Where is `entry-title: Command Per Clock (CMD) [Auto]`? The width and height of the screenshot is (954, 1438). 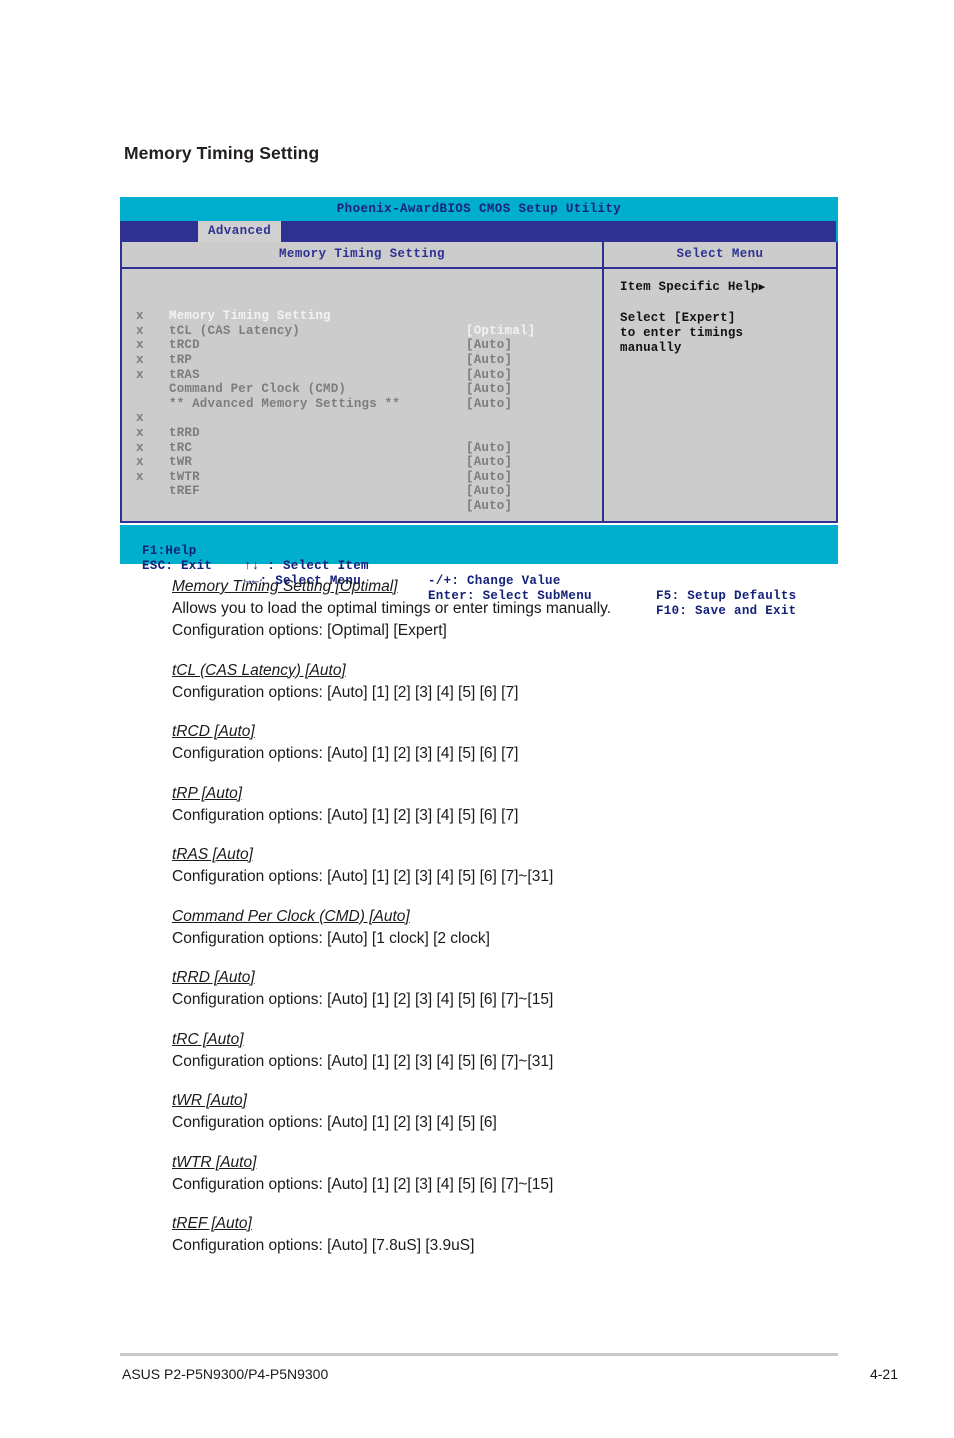 entry-title: Command Per Clock (CMD) [Auto] is located at coordinates (291, 916).